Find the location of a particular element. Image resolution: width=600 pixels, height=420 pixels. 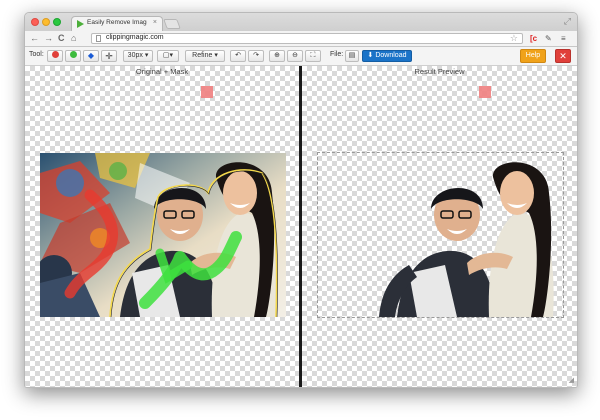

zoom-in-icon: ⊕ is located at coordinates (277, 55).